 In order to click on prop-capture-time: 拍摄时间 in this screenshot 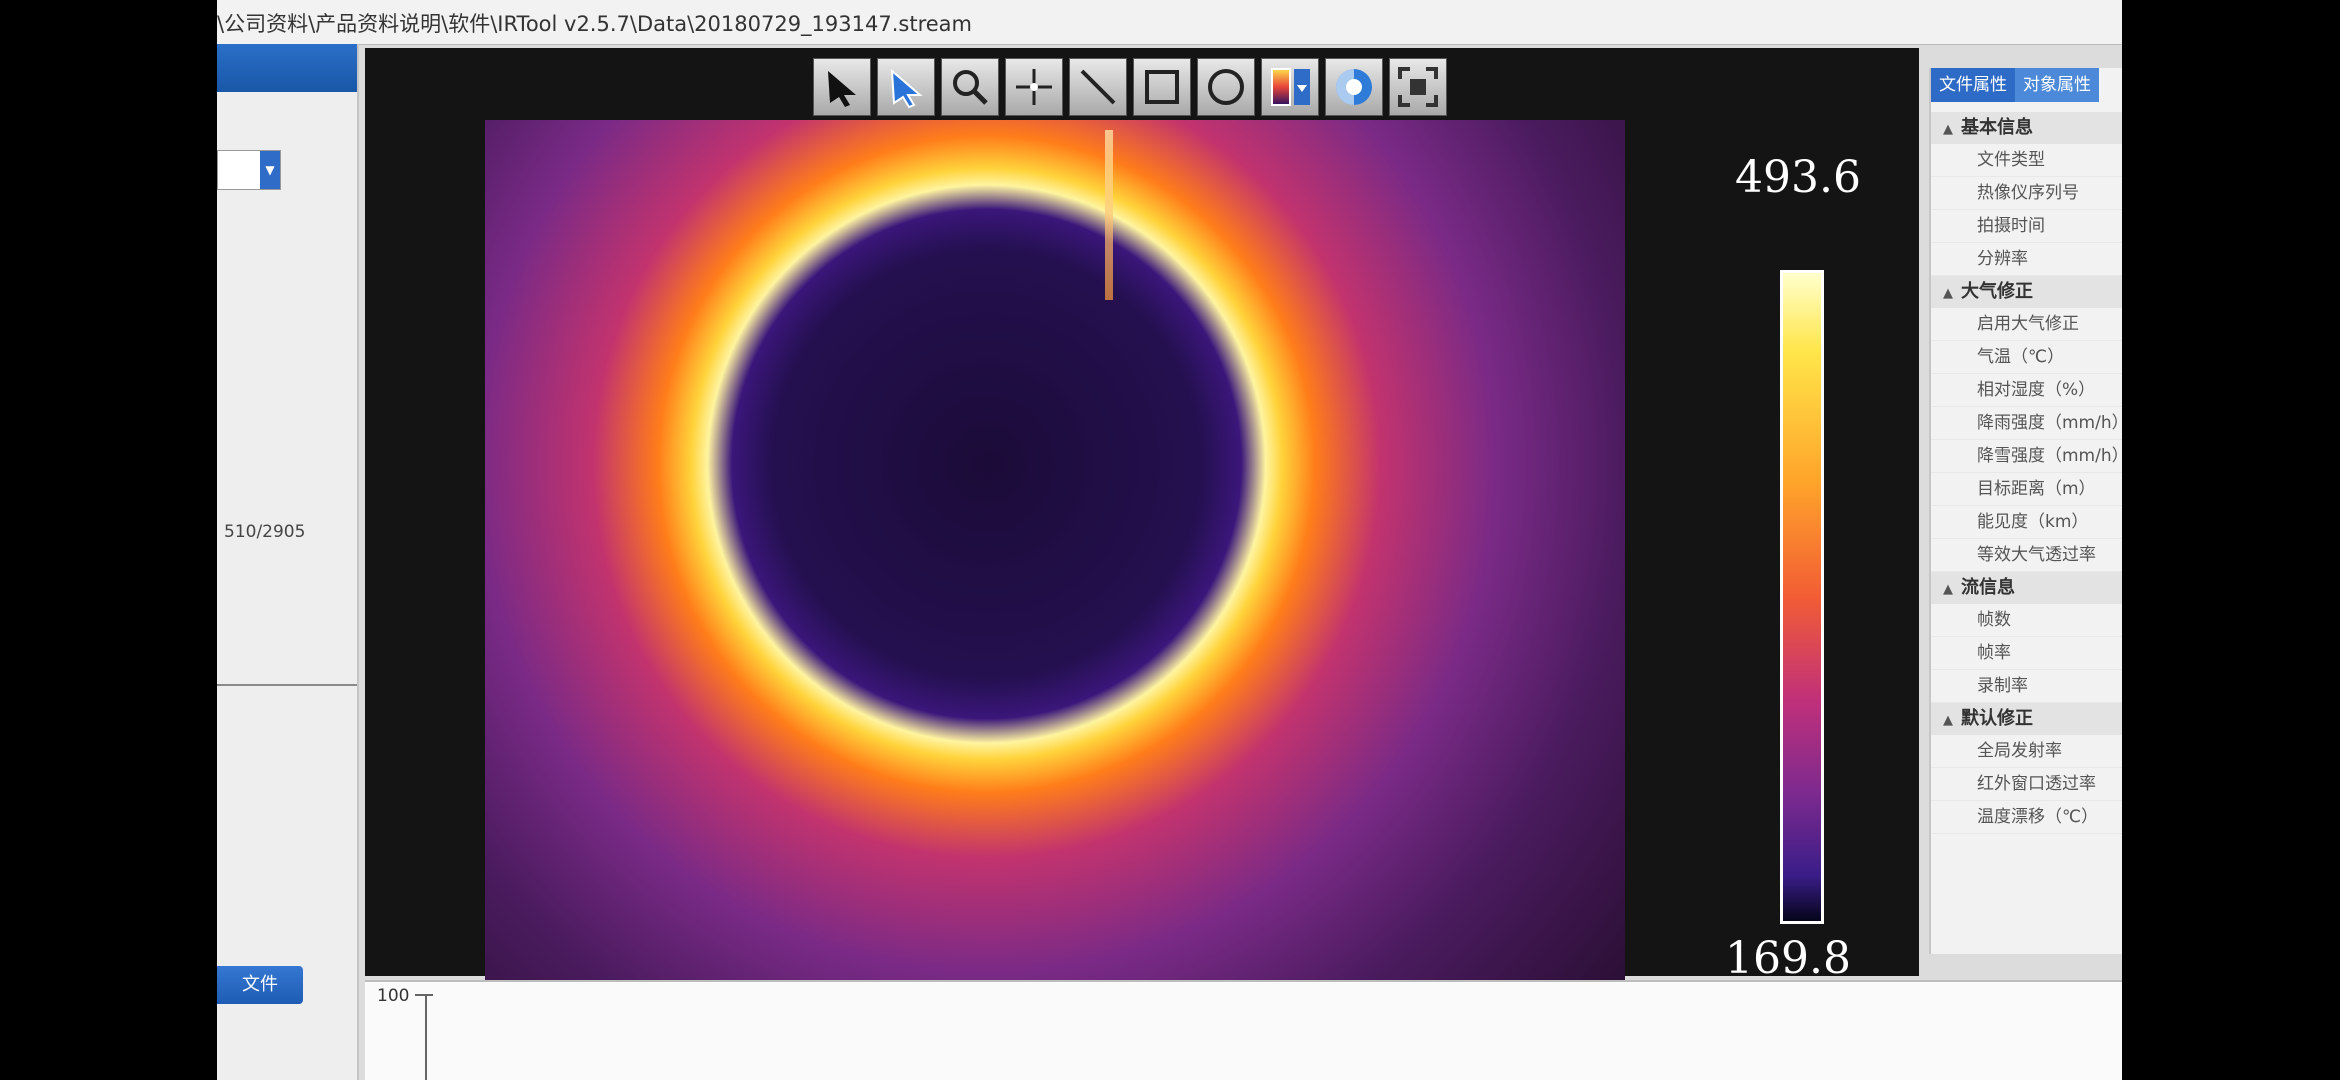, I will do `click(2026, 226)`.